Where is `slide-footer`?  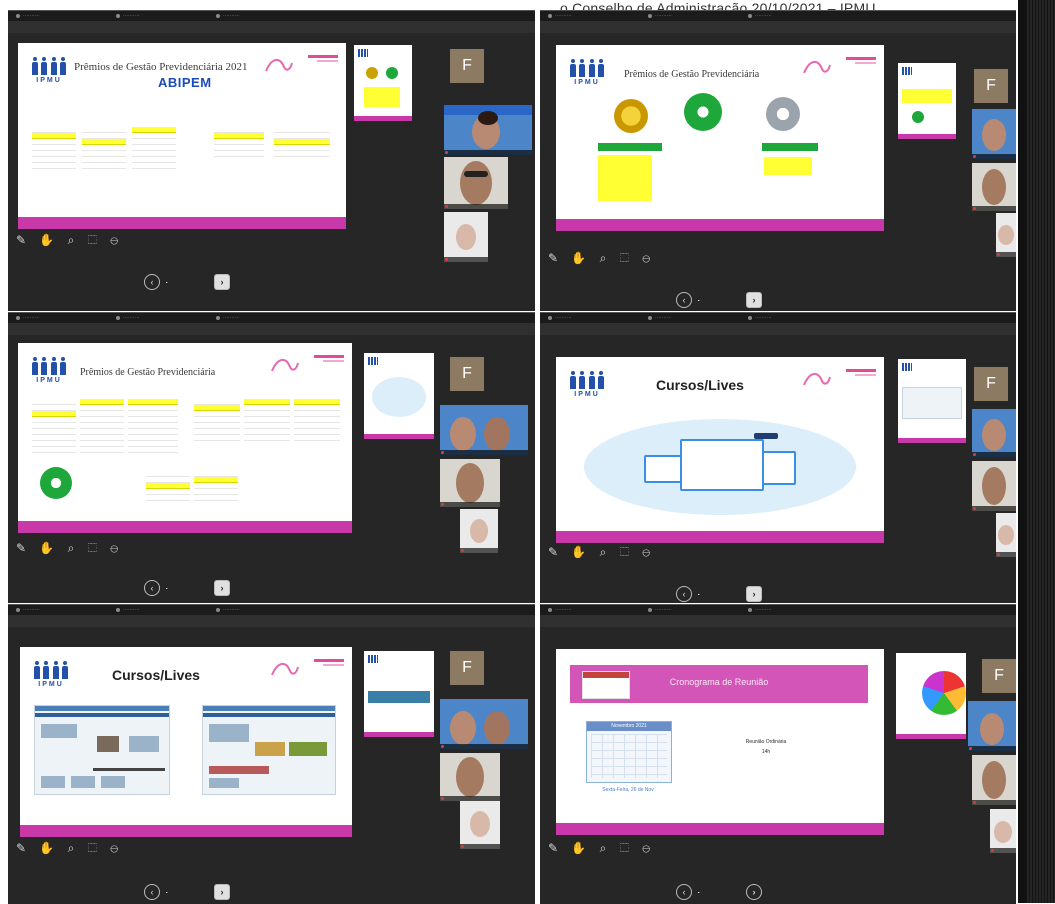 slide-footer is located at coordinates (186, 831).